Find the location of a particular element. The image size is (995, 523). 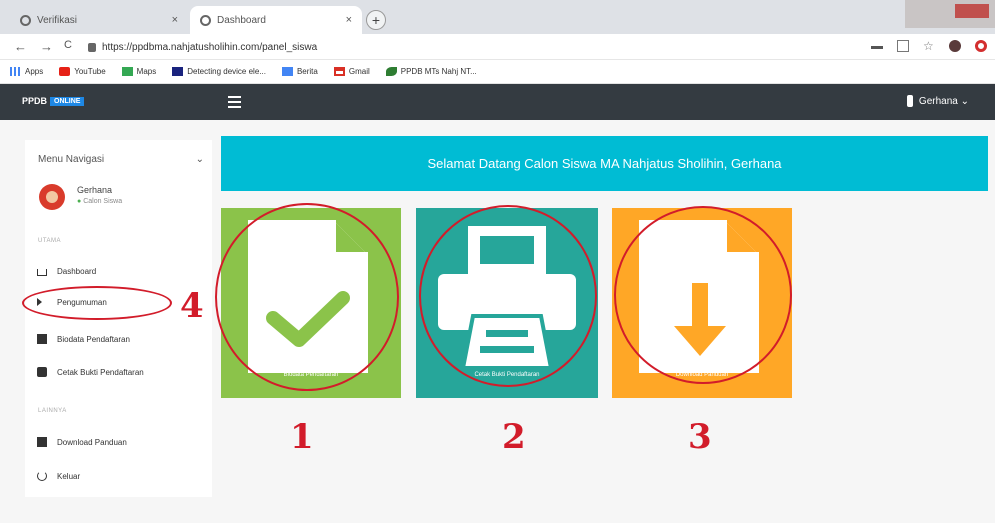

star-icon: ☆ is located at coordinates (929, 46).